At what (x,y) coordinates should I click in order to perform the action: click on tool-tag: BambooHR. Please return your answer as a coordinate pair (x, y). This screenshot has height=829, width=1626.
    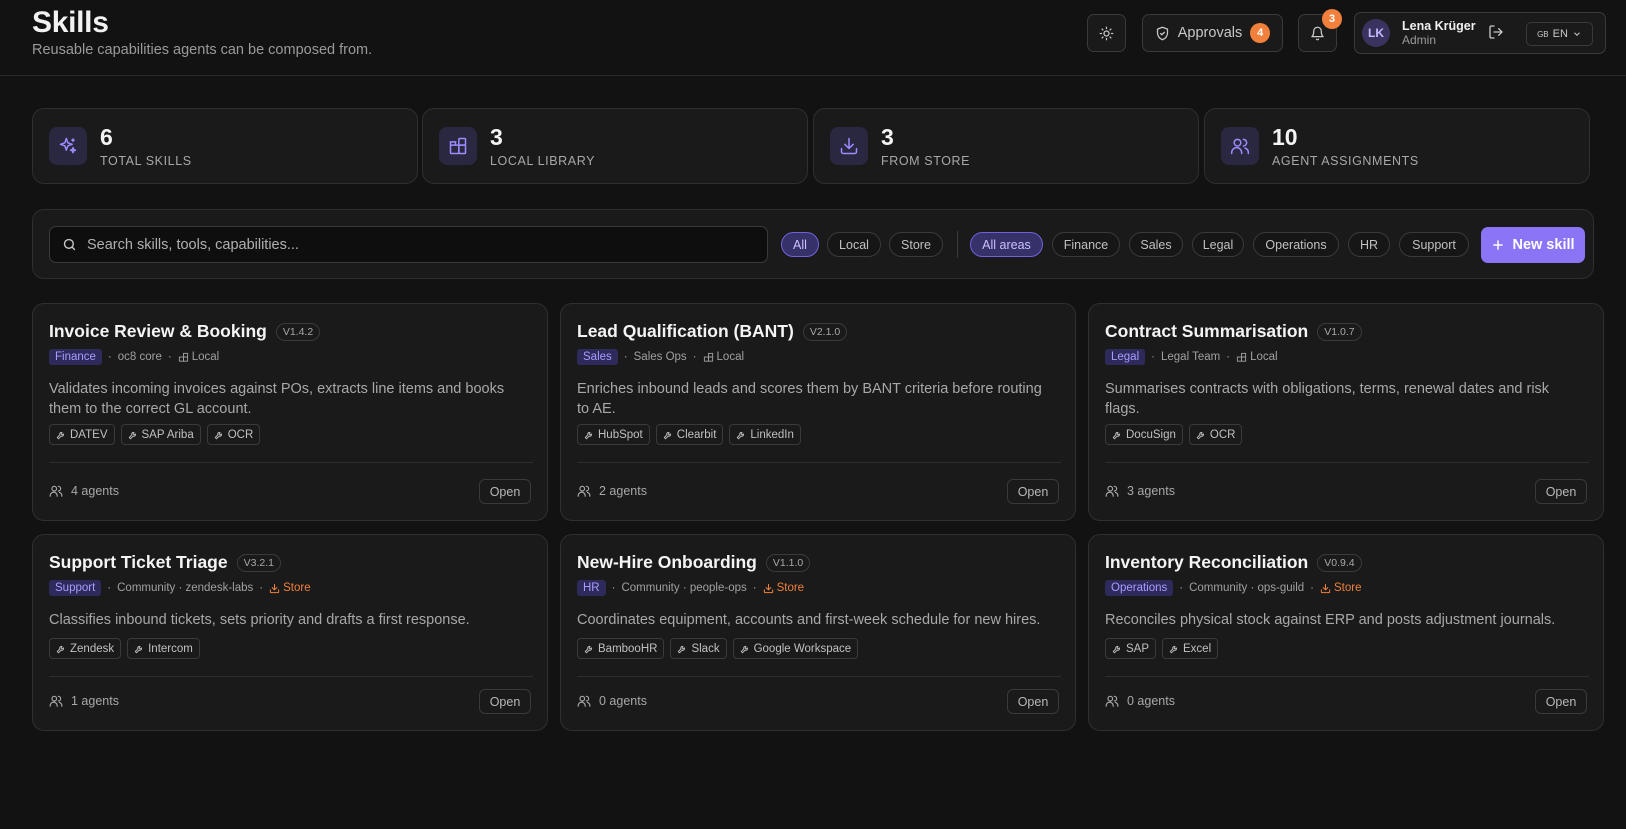
    Looking at the image, I should click on (621, 648).